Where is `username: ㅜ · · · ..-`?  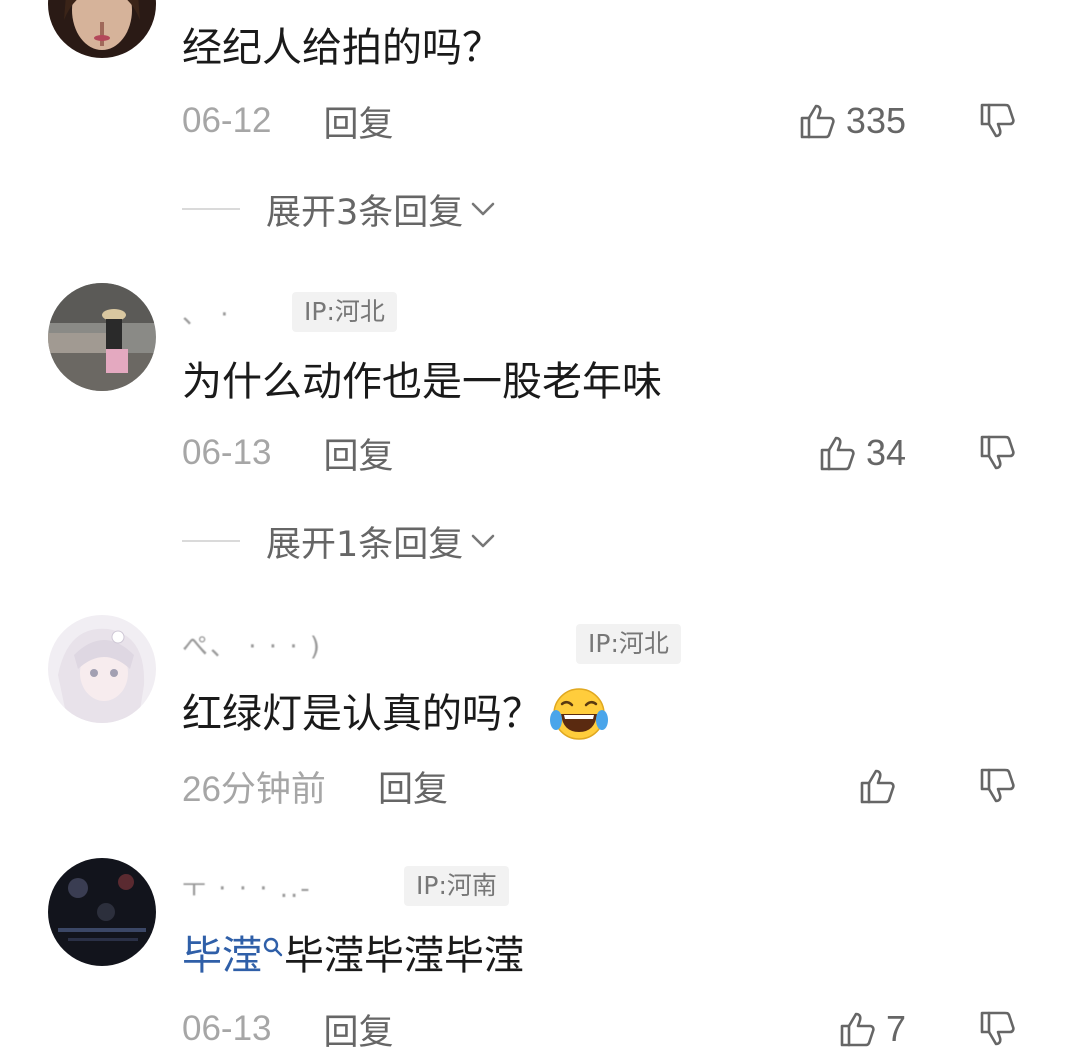 username: ㅜ · · · ..- is located at coordinates (286, 886).